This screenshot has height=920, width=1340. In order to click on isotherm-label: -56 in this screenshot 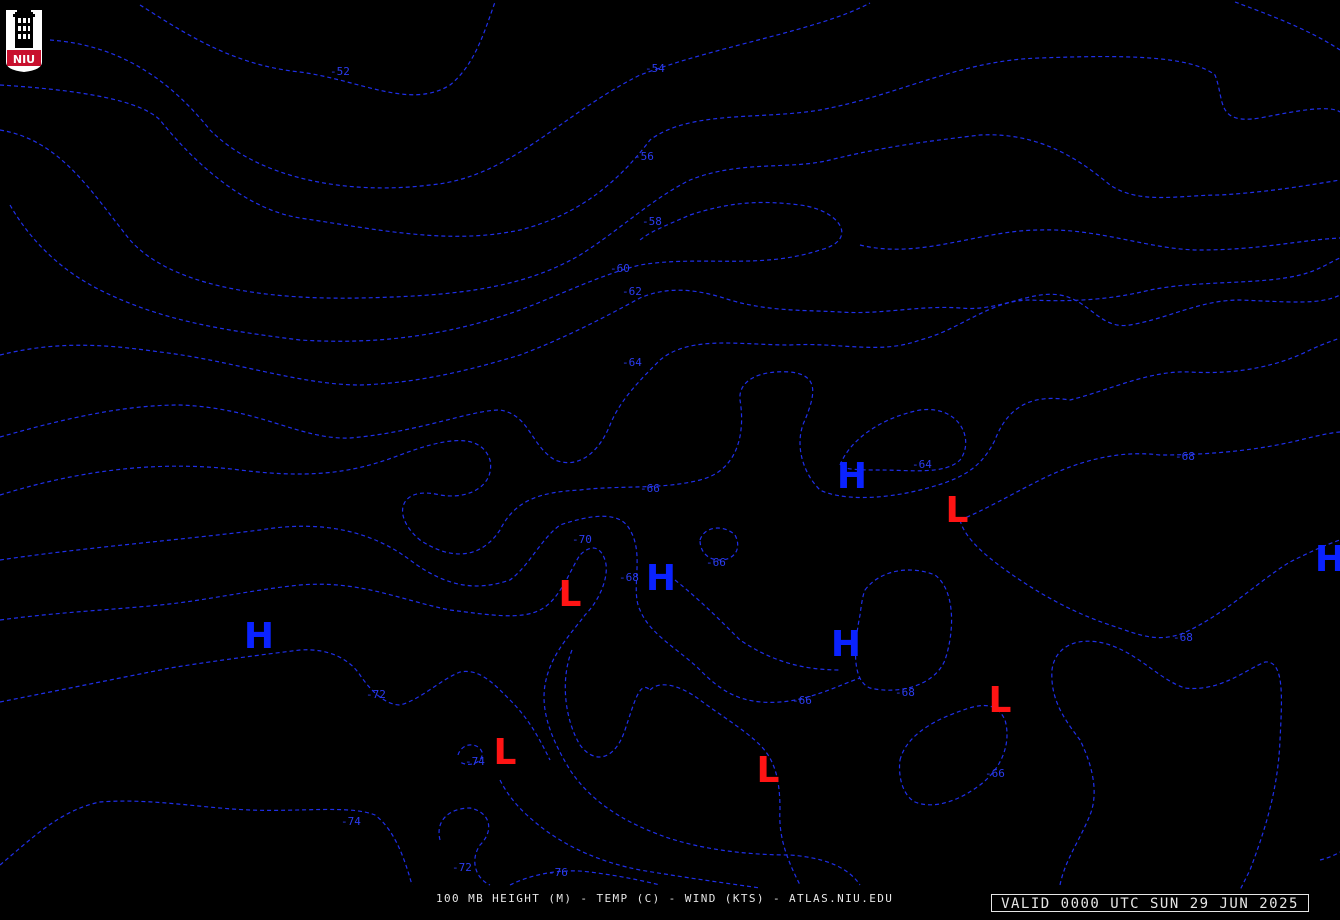, I will do `click(644, 156)`.